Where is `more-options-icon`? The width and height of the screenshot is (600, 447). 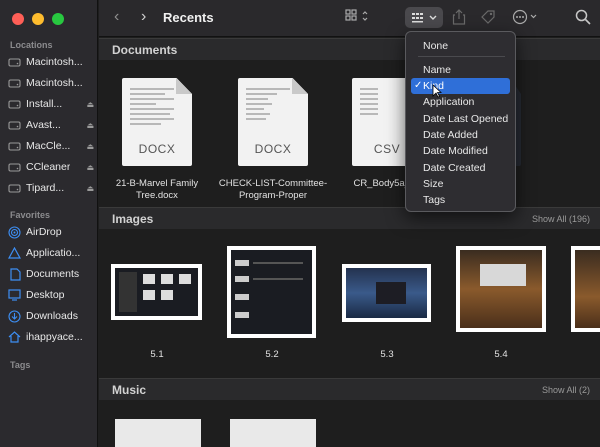
more-options-icon is located at coordinates (524, 17).